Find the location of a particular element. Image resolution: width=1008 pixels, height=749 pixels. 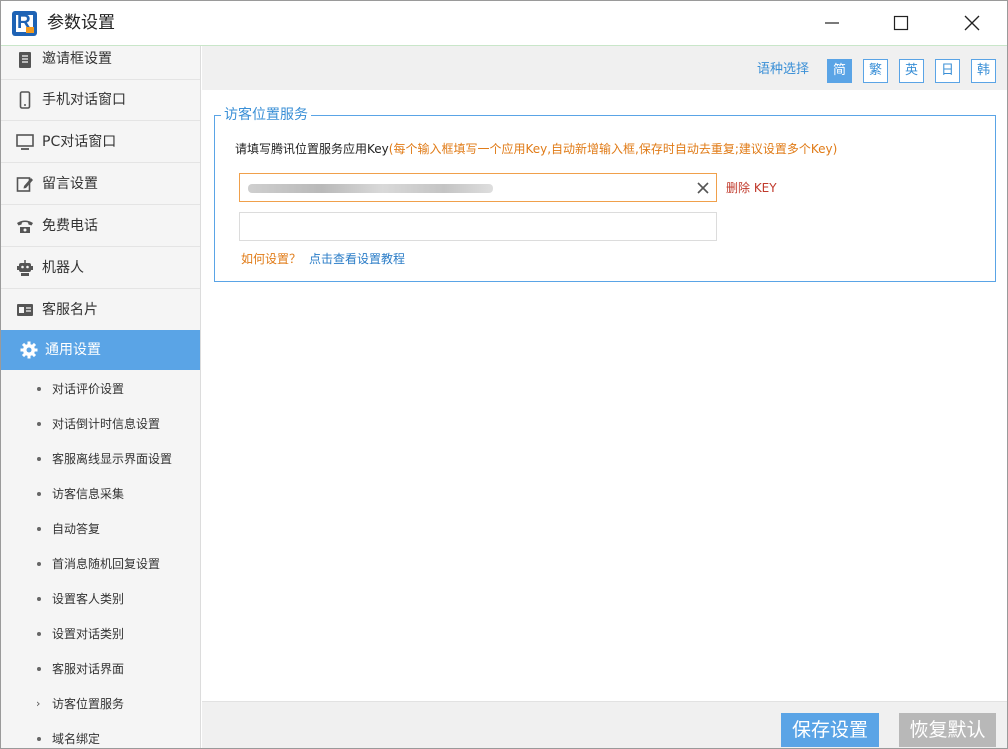

sub-item-label: 对话倒计时信息设置 is located at coordinates (106, 424).